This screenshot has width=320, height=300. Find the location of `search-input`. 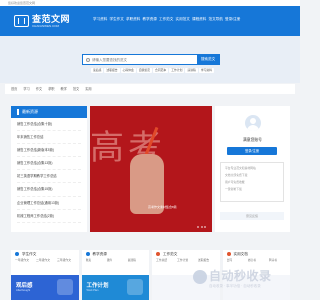

search-input is located at coordinates (142, 59).